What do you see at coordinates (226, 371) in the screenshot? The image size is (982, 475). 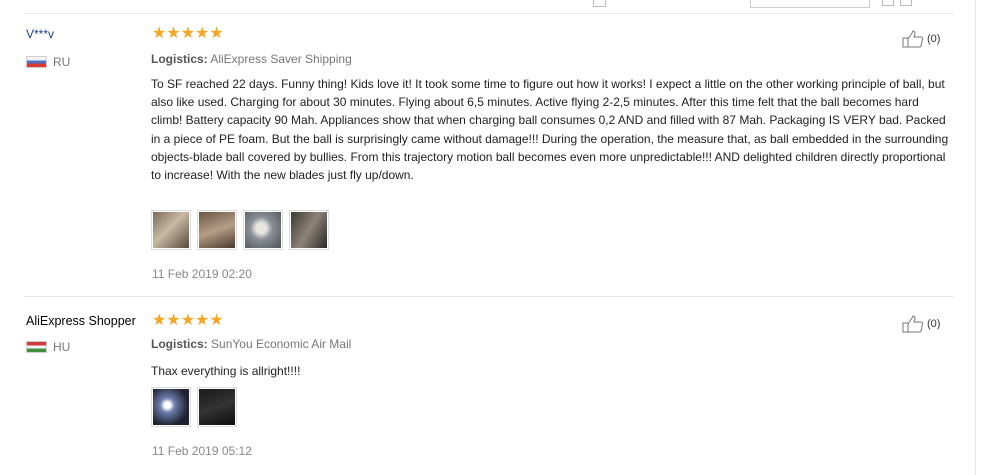 I see `review-text: Thax everything is allright!!!!` at bounding box center [226, 371].